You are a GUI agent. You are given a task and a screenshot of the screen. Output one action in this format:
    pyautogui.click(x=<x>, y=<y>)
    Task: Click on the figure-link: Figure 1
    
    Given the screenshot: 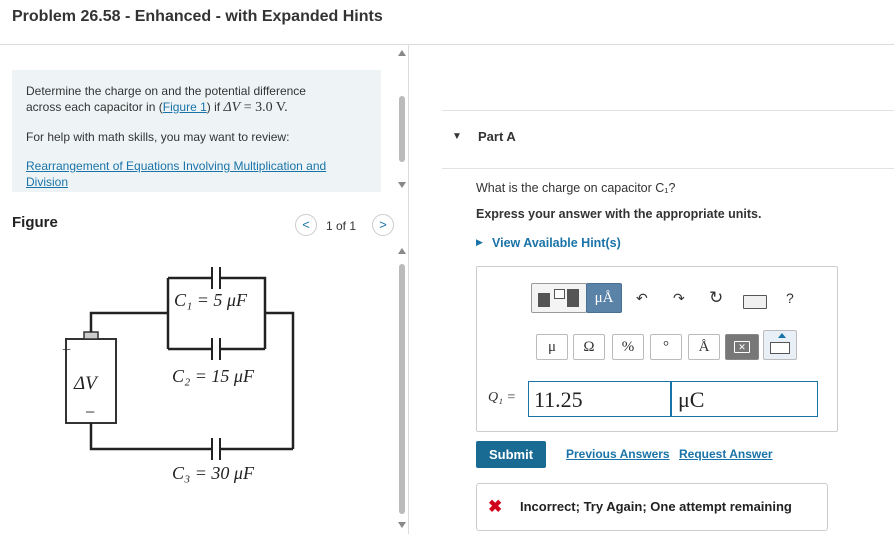 What is the action you would take?
    pyautogui.click(x=185, y=107)
    